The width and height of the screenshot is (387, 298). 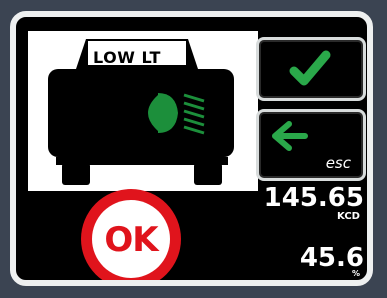 I want to click on checkmark-icon, so click(x=310, y=68).